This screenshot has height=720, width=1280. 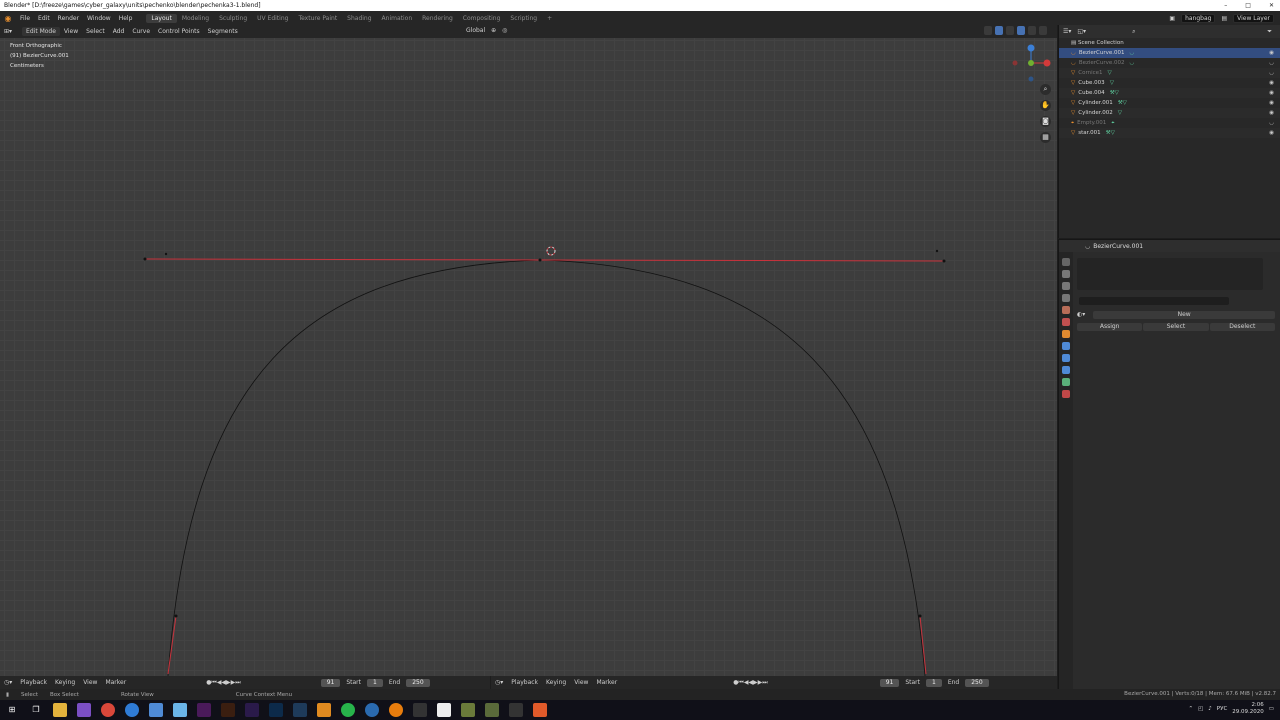 What do you see at coordinates (1045, 137) in the screenshot?
I see `grid-ortho-icon: ▦` at bounding box center [1045, 137].